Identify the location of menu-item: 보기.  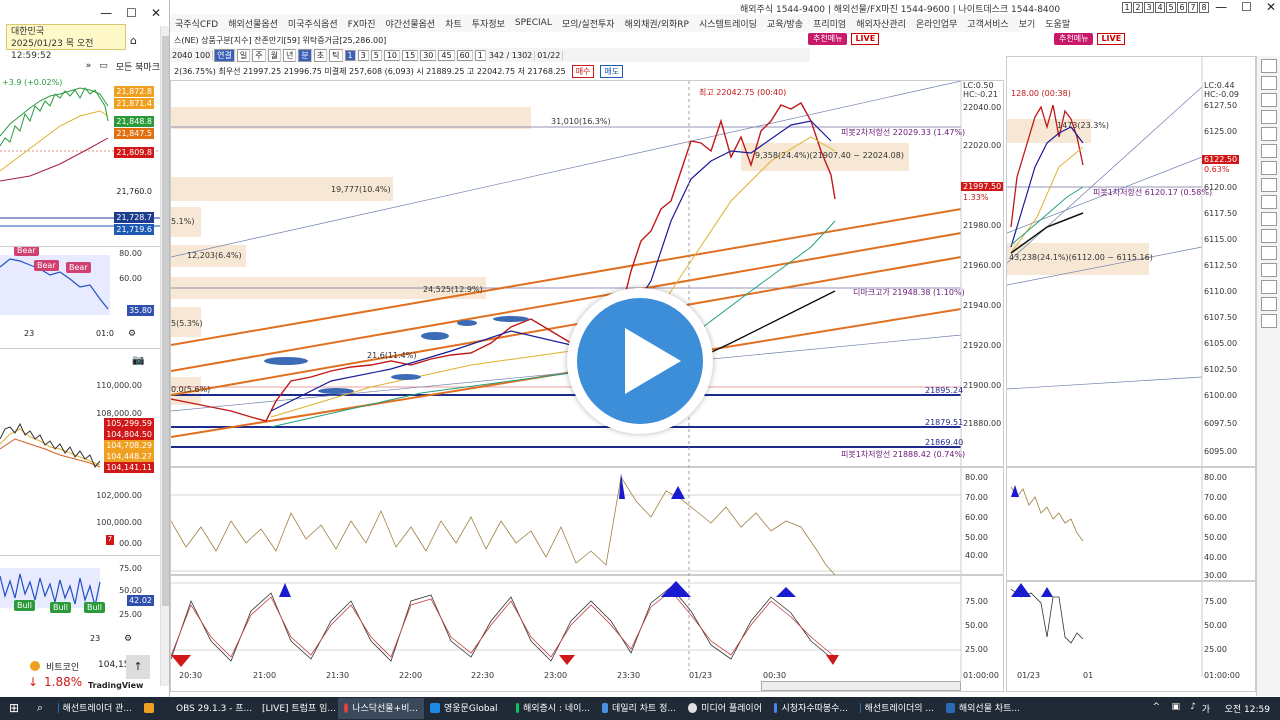
(1027, 23).